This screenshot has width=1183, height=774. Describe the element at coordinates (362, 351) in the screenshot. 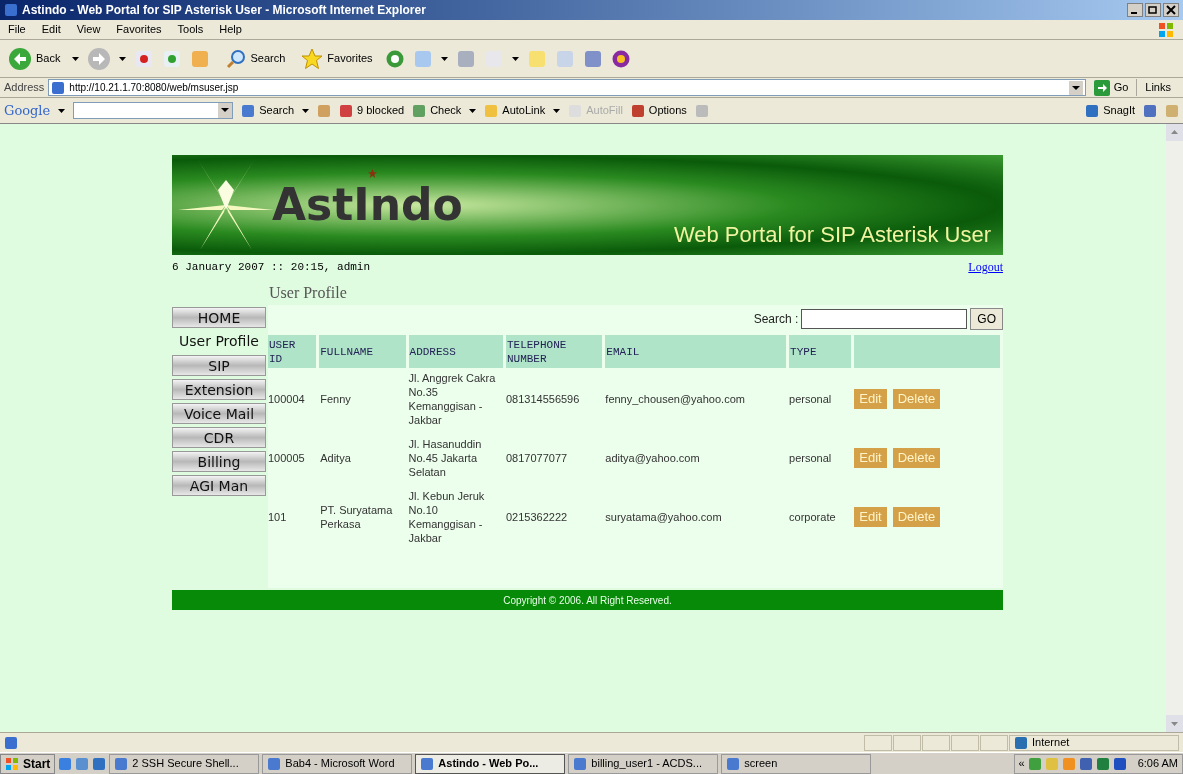

I see `column-header: FULLNAME` at that location.